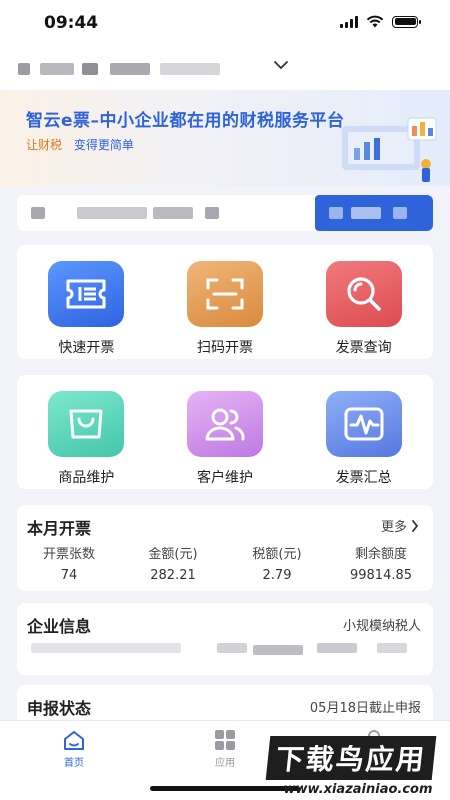 Image resolution: width=450 pixels, height=800 pixels. What do you see at coordinates (224, 424) in the screenshot?
I see `users-icon` at bounding box center [224, 424].